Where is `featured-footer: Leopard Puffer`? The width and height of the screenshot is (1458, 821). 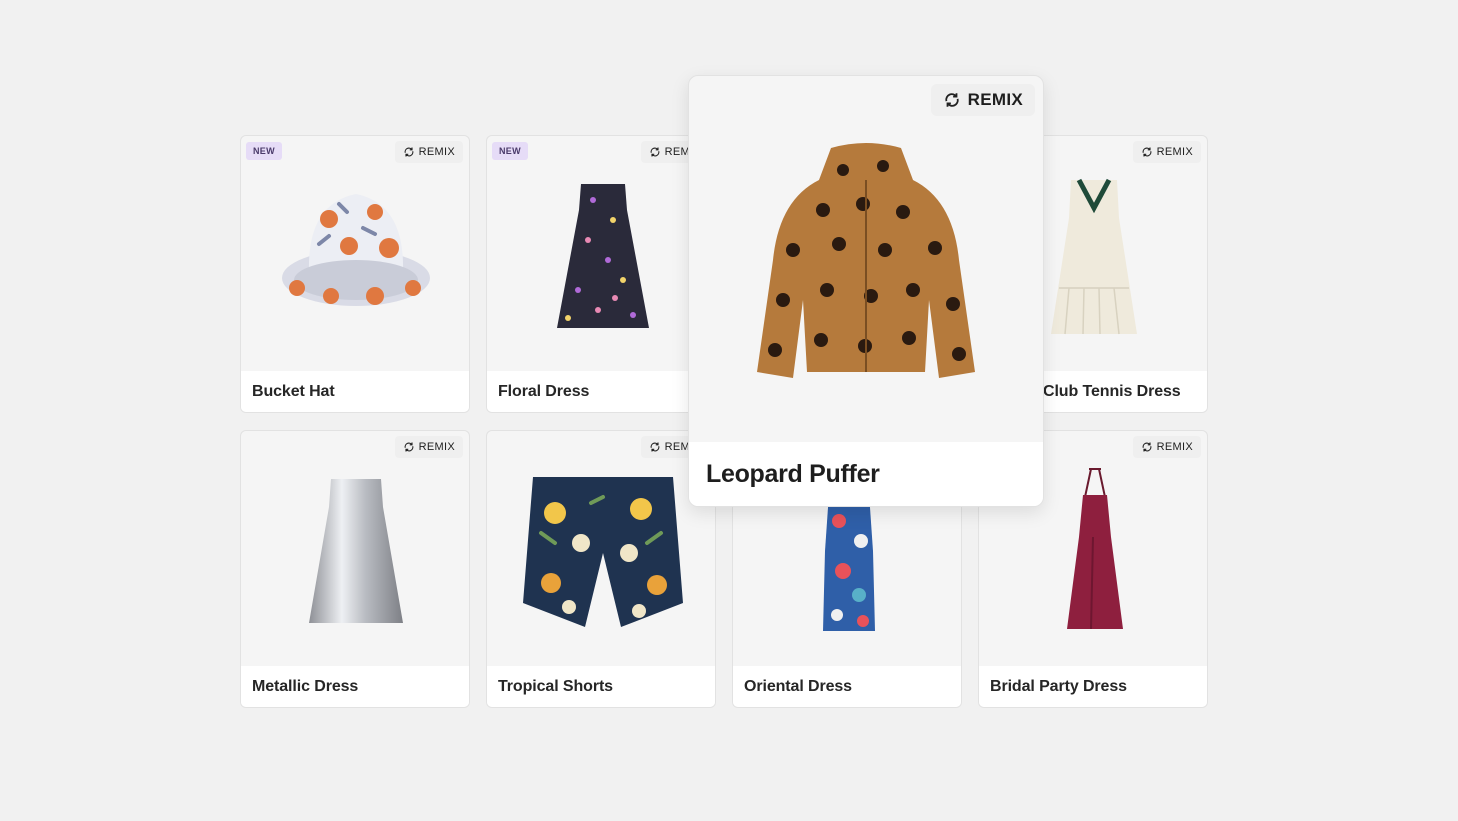
featured-footer: Leopard Puffer is located at coordinates (866, 474).